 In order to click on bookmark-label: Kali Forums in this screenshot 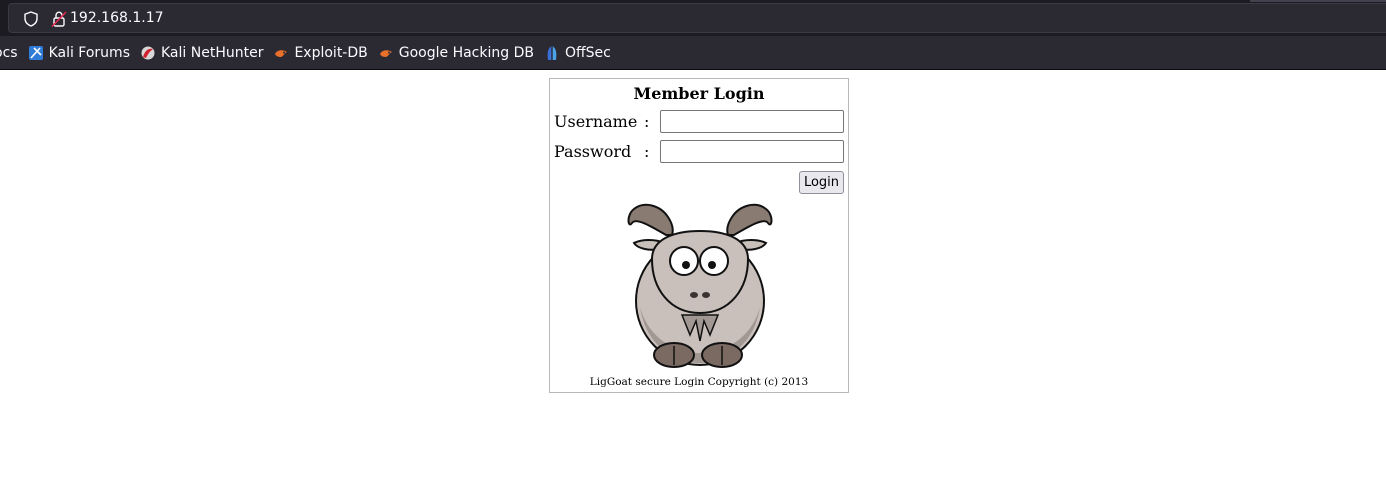, I will do `click(89, 52)`.